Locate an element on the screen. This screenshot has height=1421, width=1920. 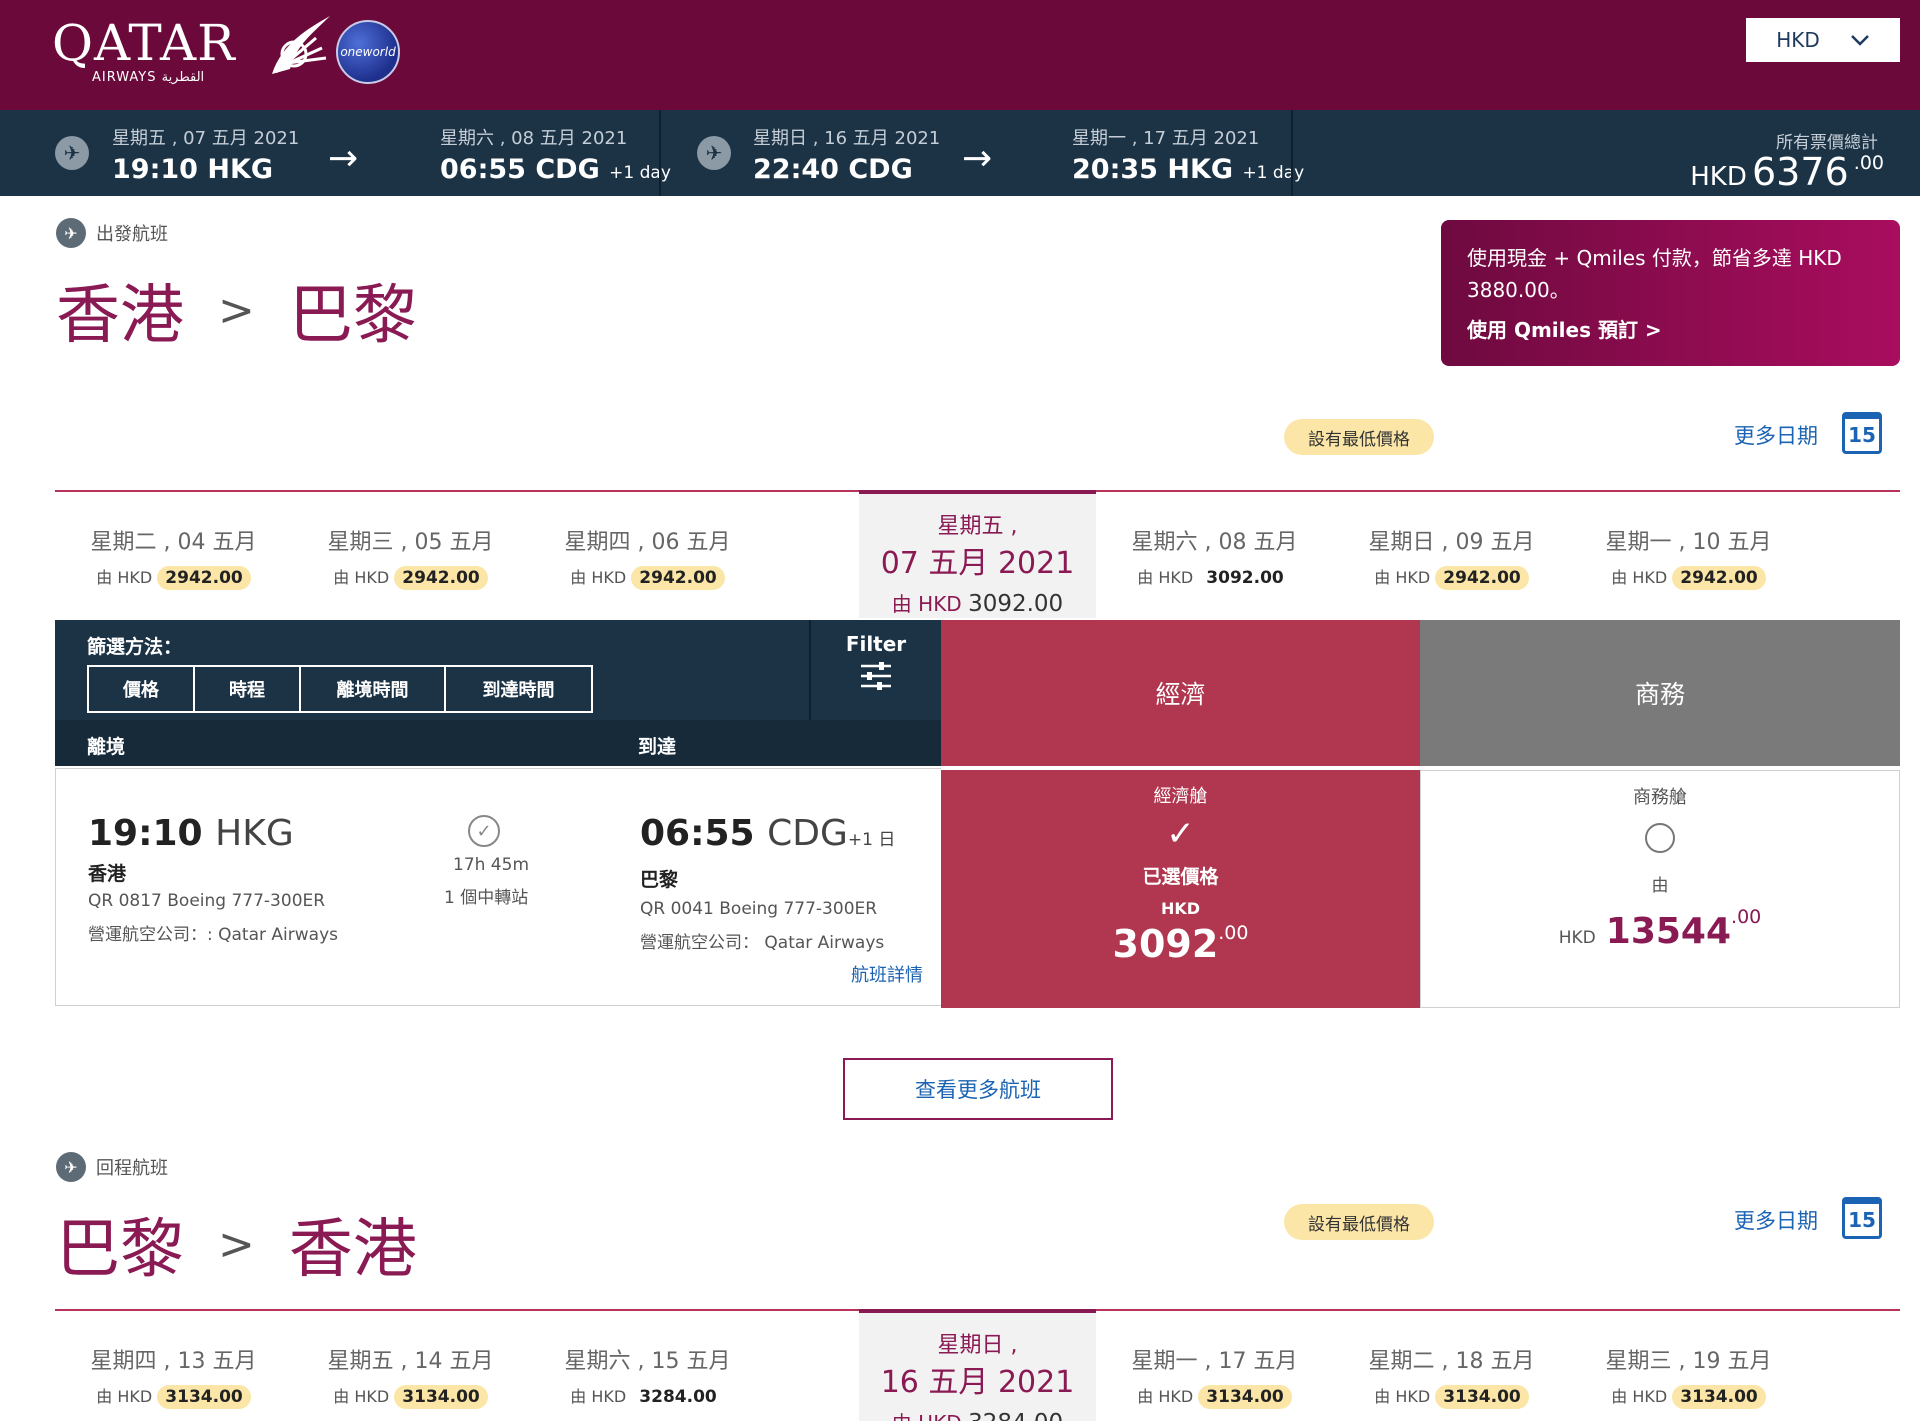
date-name: 星期二 , 04 五月 is located at coordinates (173, 542).